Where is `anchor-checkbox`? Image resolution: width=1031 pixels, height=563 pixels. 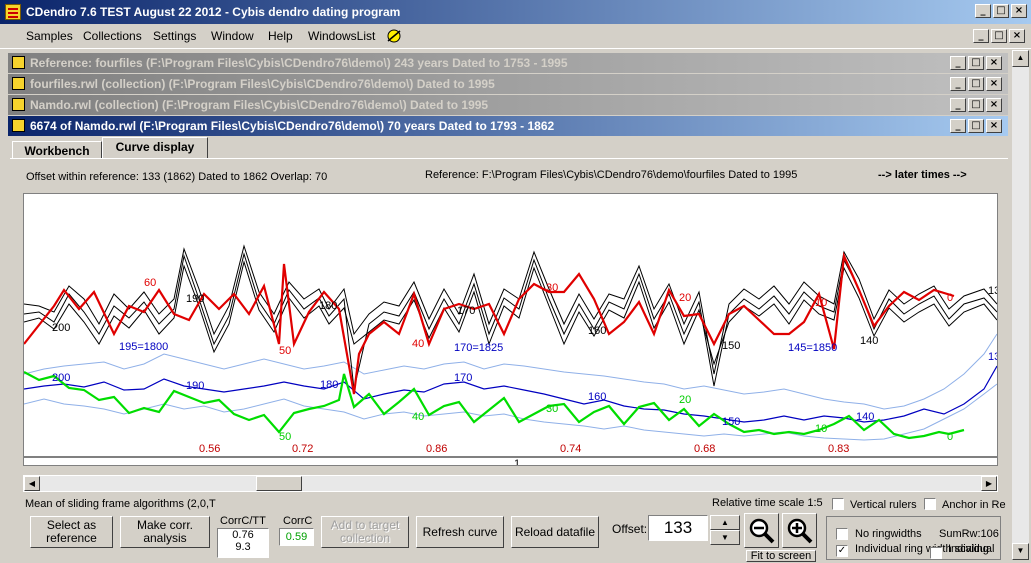
anchor-checkbox is located at coordinates (930, 504).